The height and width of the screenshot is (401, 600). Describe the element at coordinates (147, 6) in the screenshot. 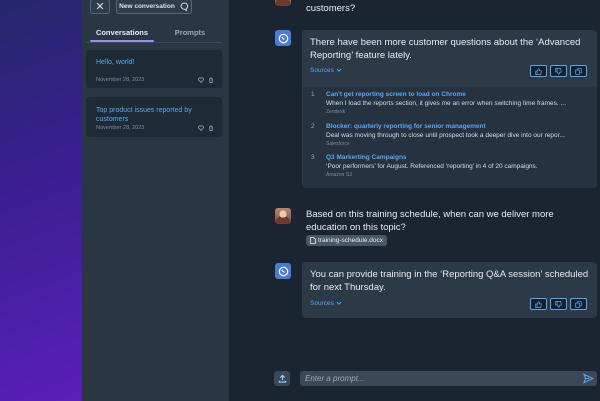

I see `new-conversation-label: New conversation` at that location.